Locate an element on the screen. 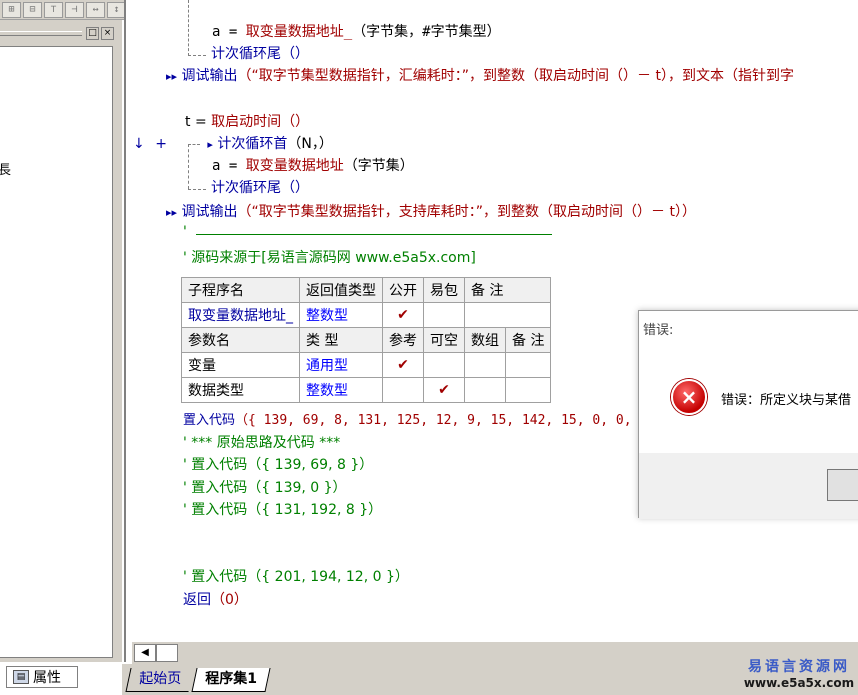  epkg-cell is located at coordinates (444, 315).